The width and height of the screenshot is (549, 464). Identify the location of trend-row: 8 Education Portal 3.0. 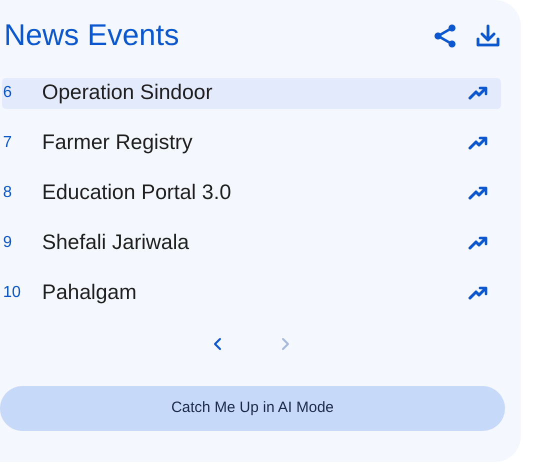
(251, 193).